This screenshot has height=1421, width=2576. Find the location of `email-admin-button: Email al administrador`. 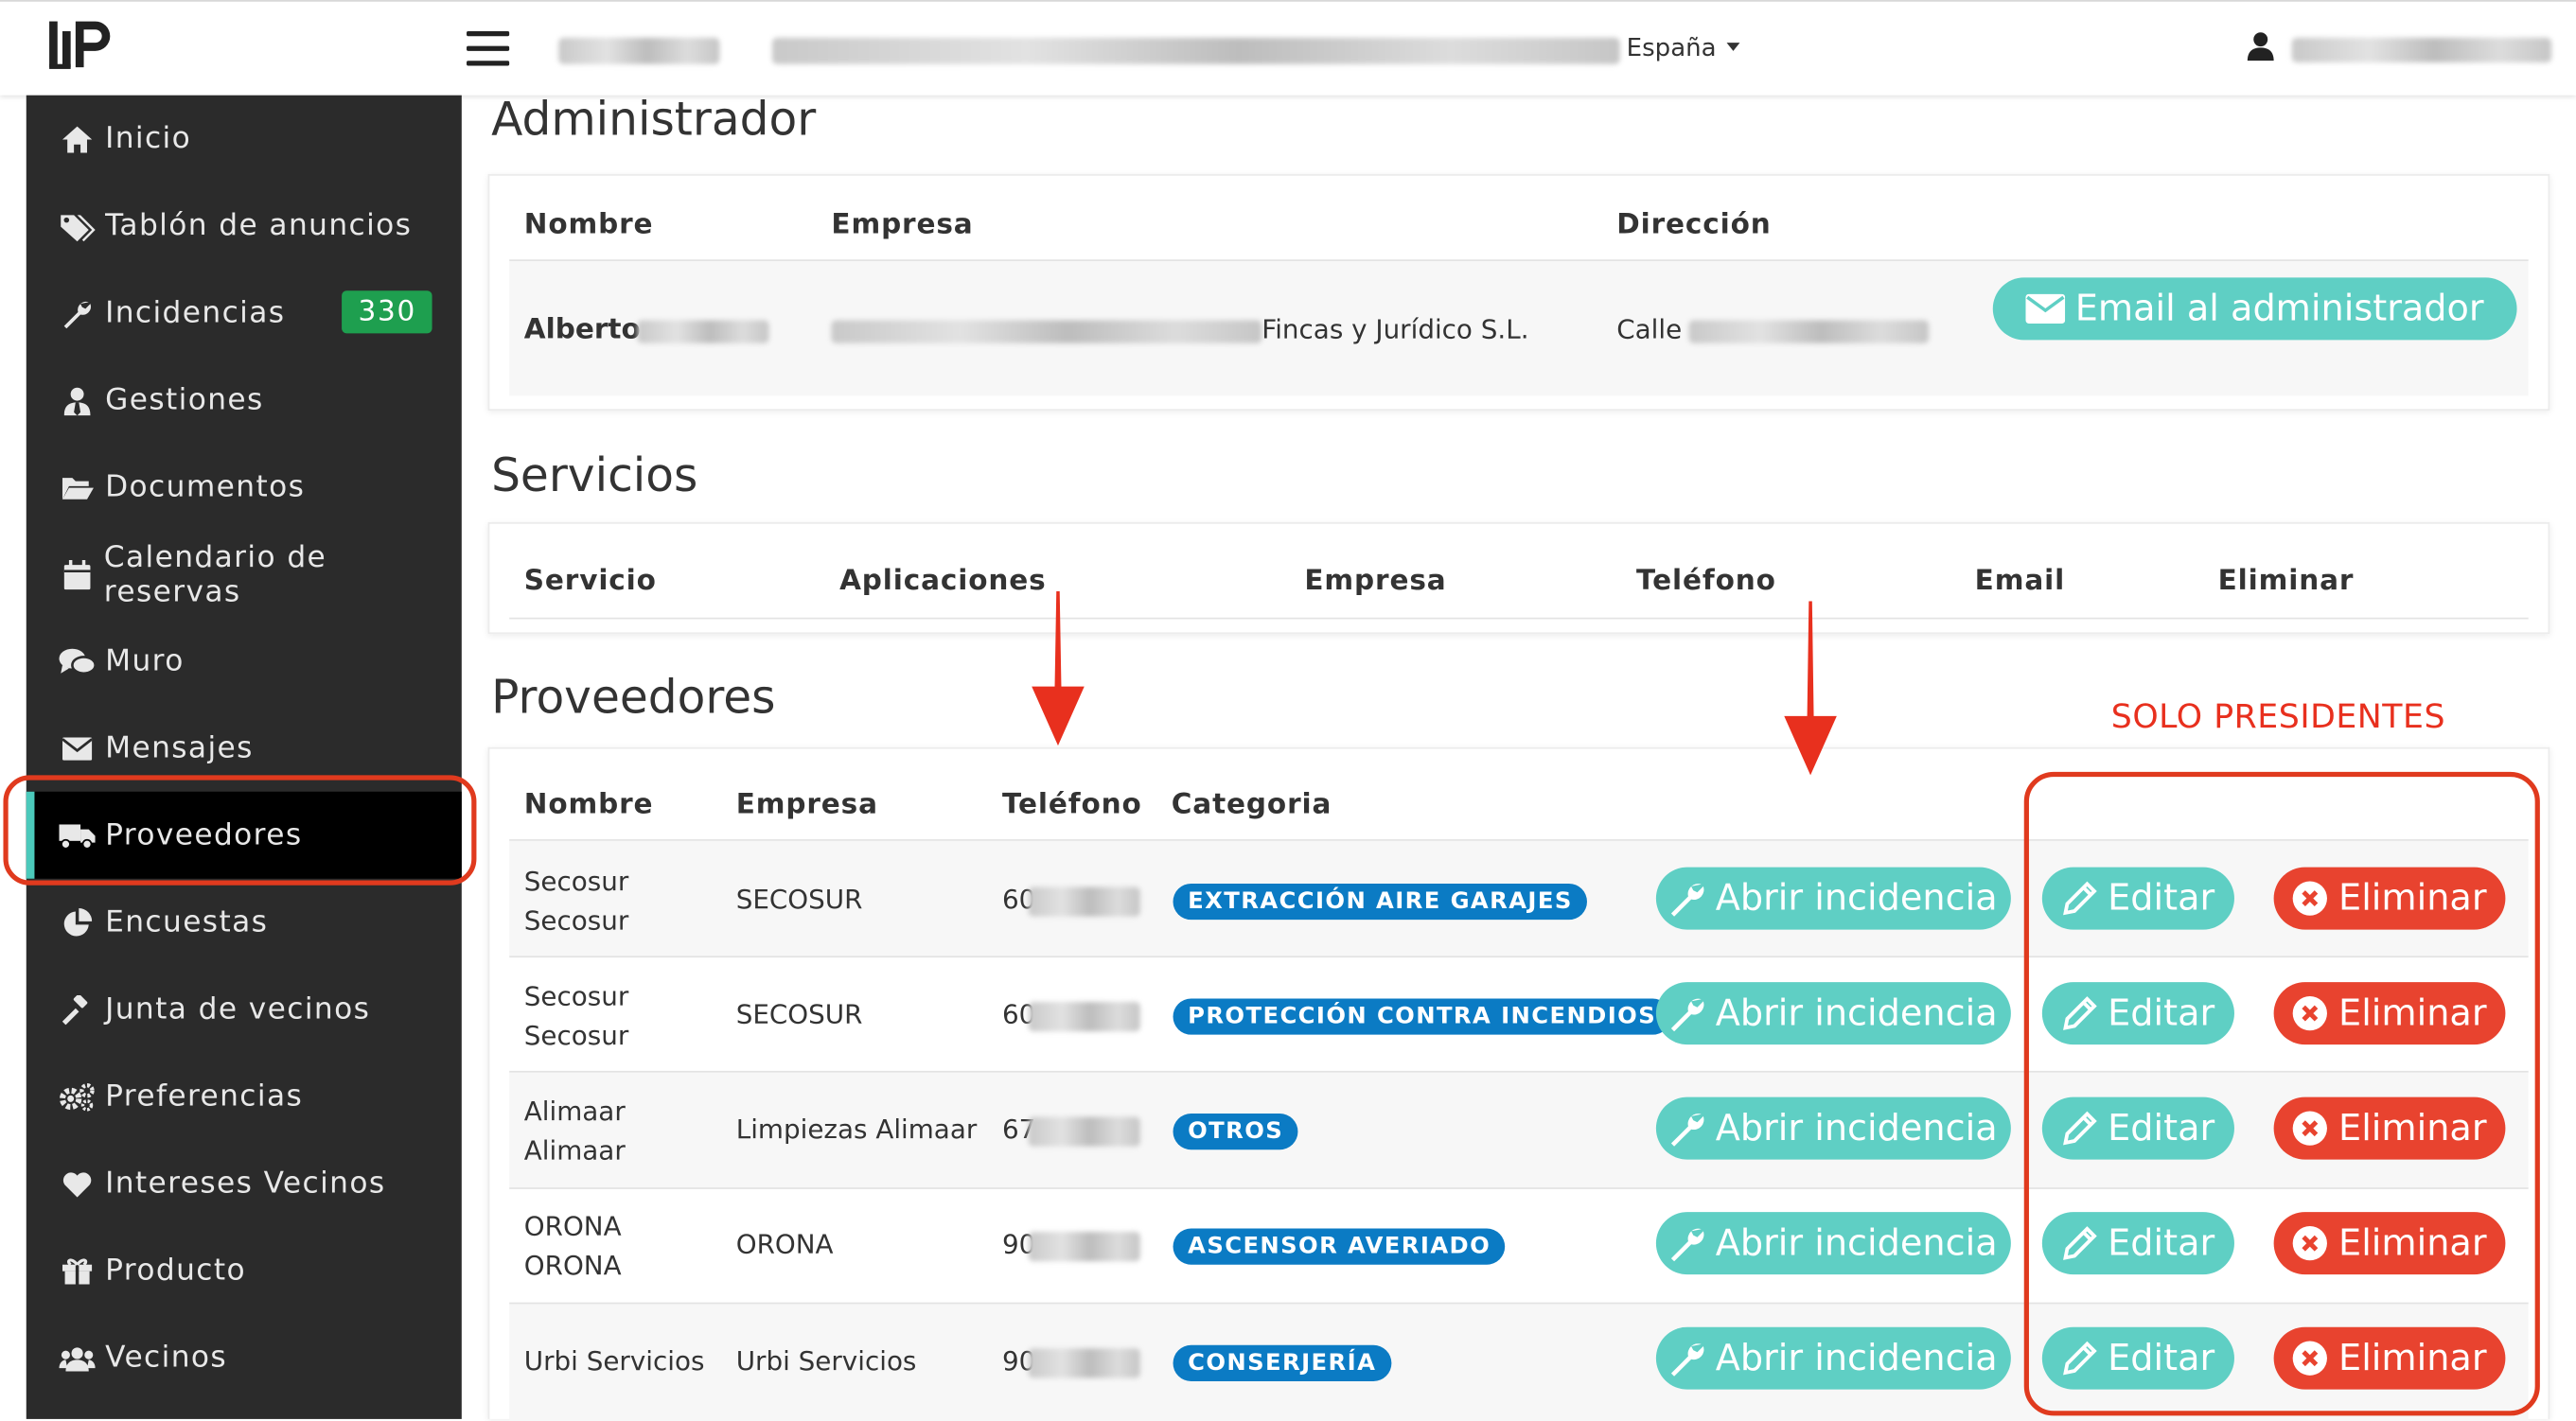

email-admin-button: Email al administrador is located at coordinates (2254, 309).